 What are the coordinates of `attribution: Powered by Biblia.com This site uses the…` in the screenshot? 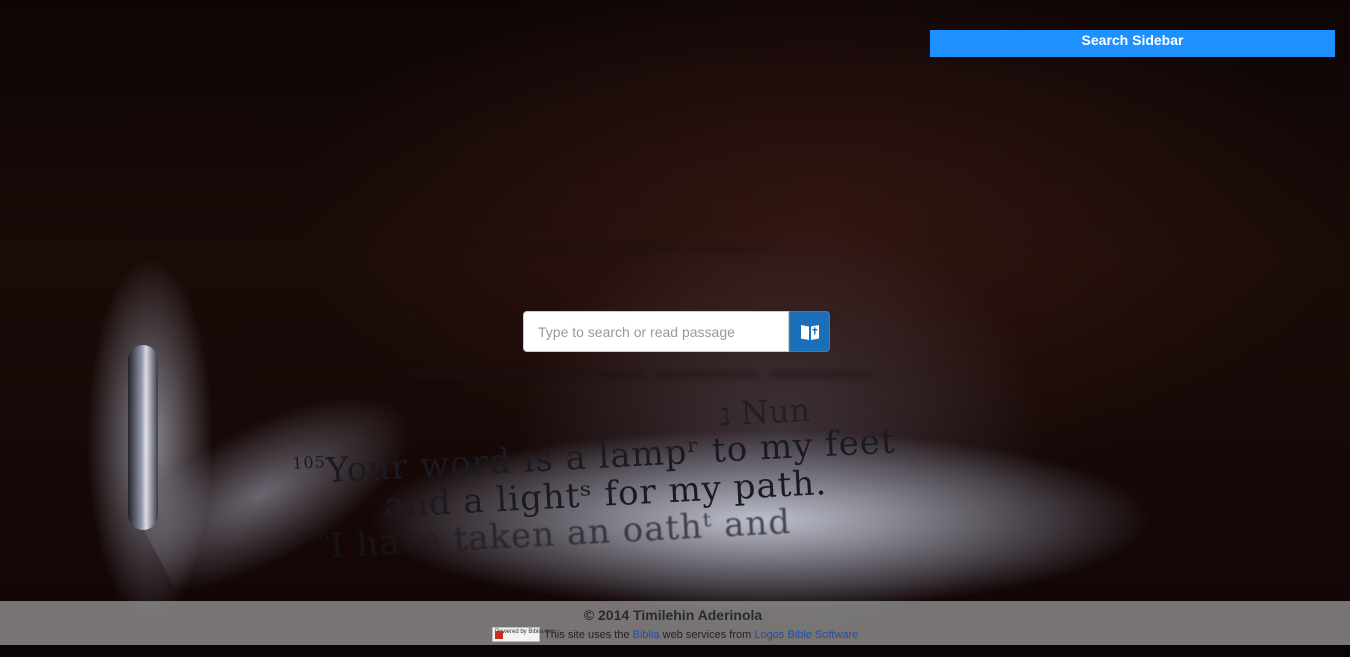 It's located at (675, 634).